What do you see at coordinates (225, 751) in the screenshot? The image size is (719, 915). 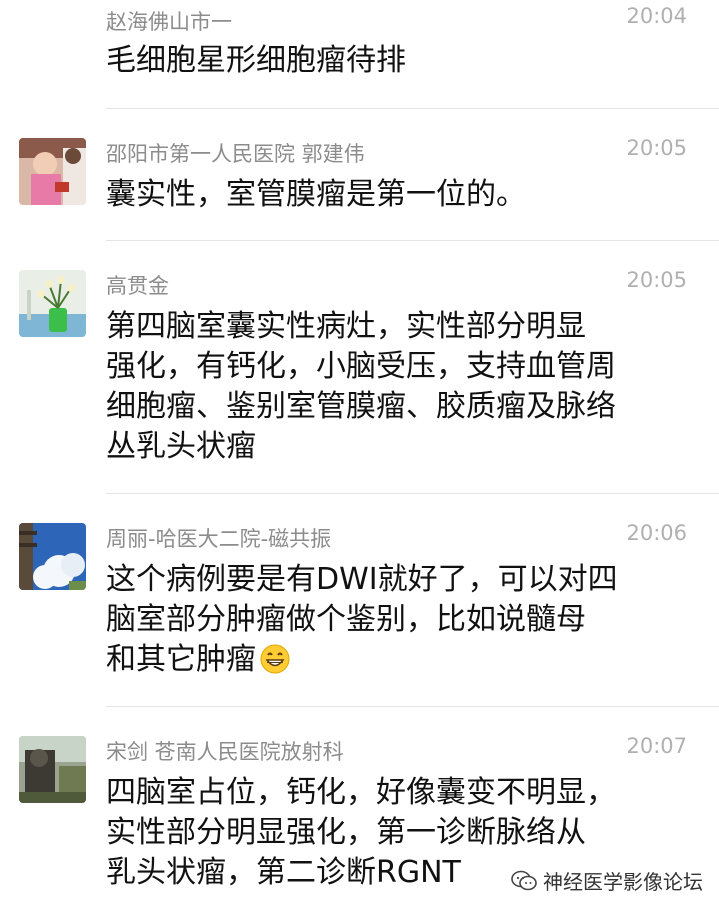 I see `sender-name: 宋剑 苍南人民医院放射科` at bounding box center [225, 751].